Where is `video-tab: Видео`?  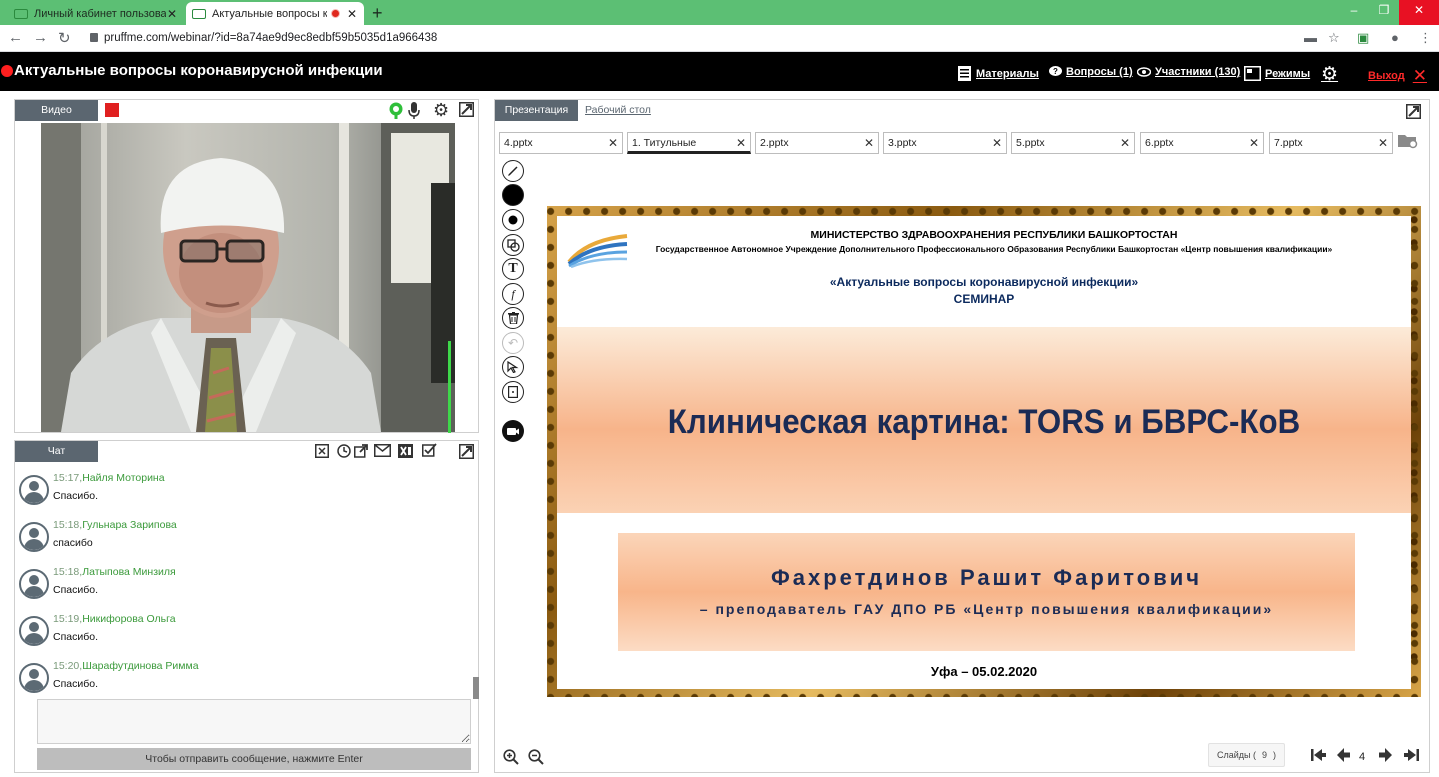 video-tab: Видео is located at coordinates (56, 110).